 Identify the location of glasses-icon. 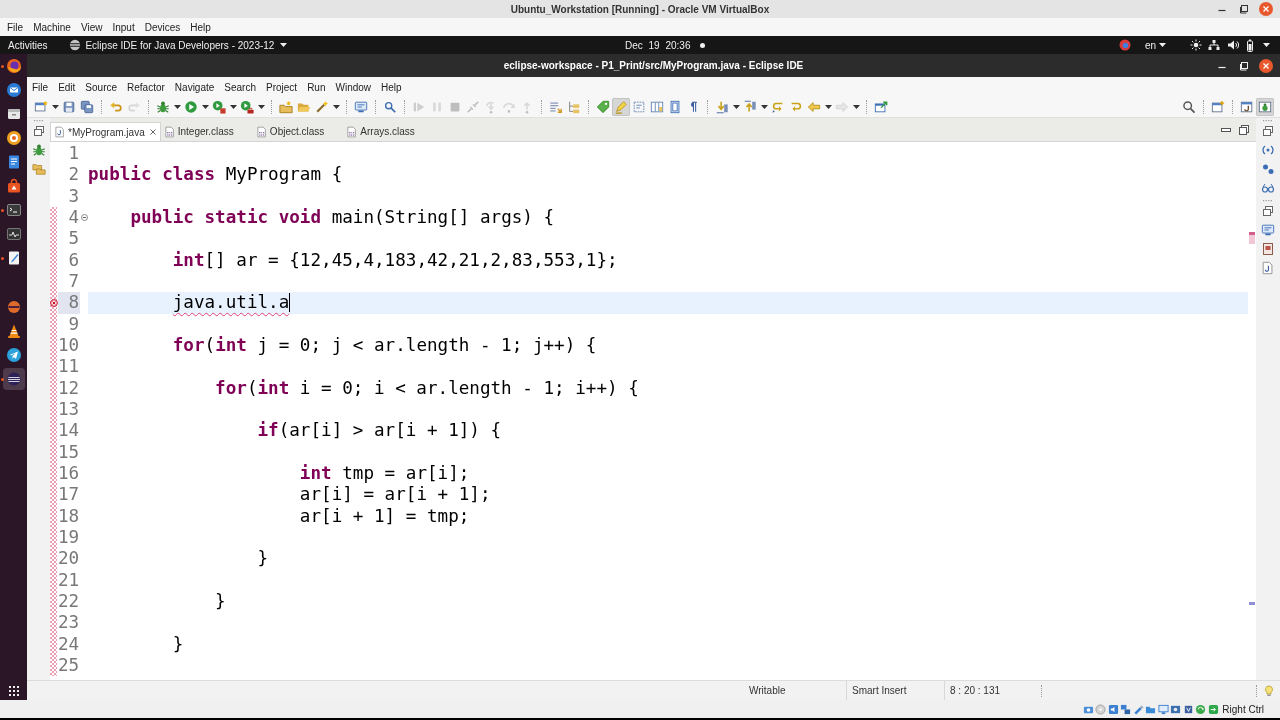
(1268, 188).